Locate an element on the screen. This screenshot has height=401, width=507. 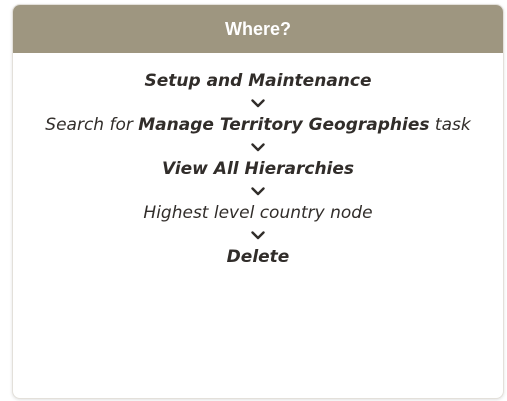
step-label: View All Hierarchies is located at coordinates (258, 169).